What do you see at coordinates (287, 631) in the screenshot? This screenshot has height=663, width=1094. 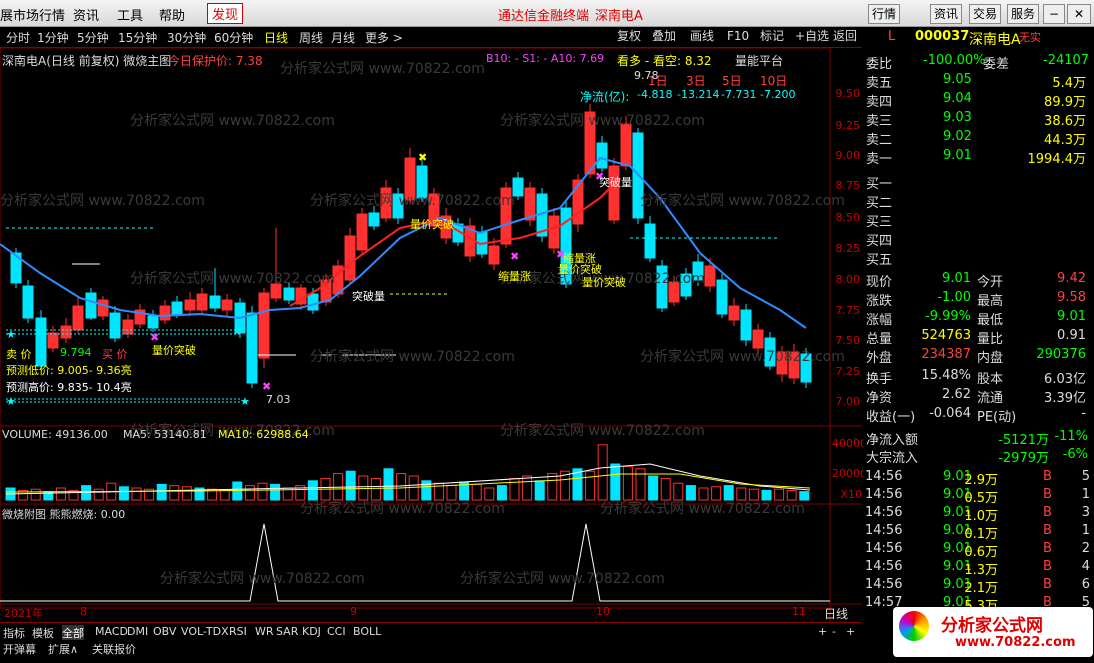 I see `tab-sar: SAR` at bounding box center [287, 631].